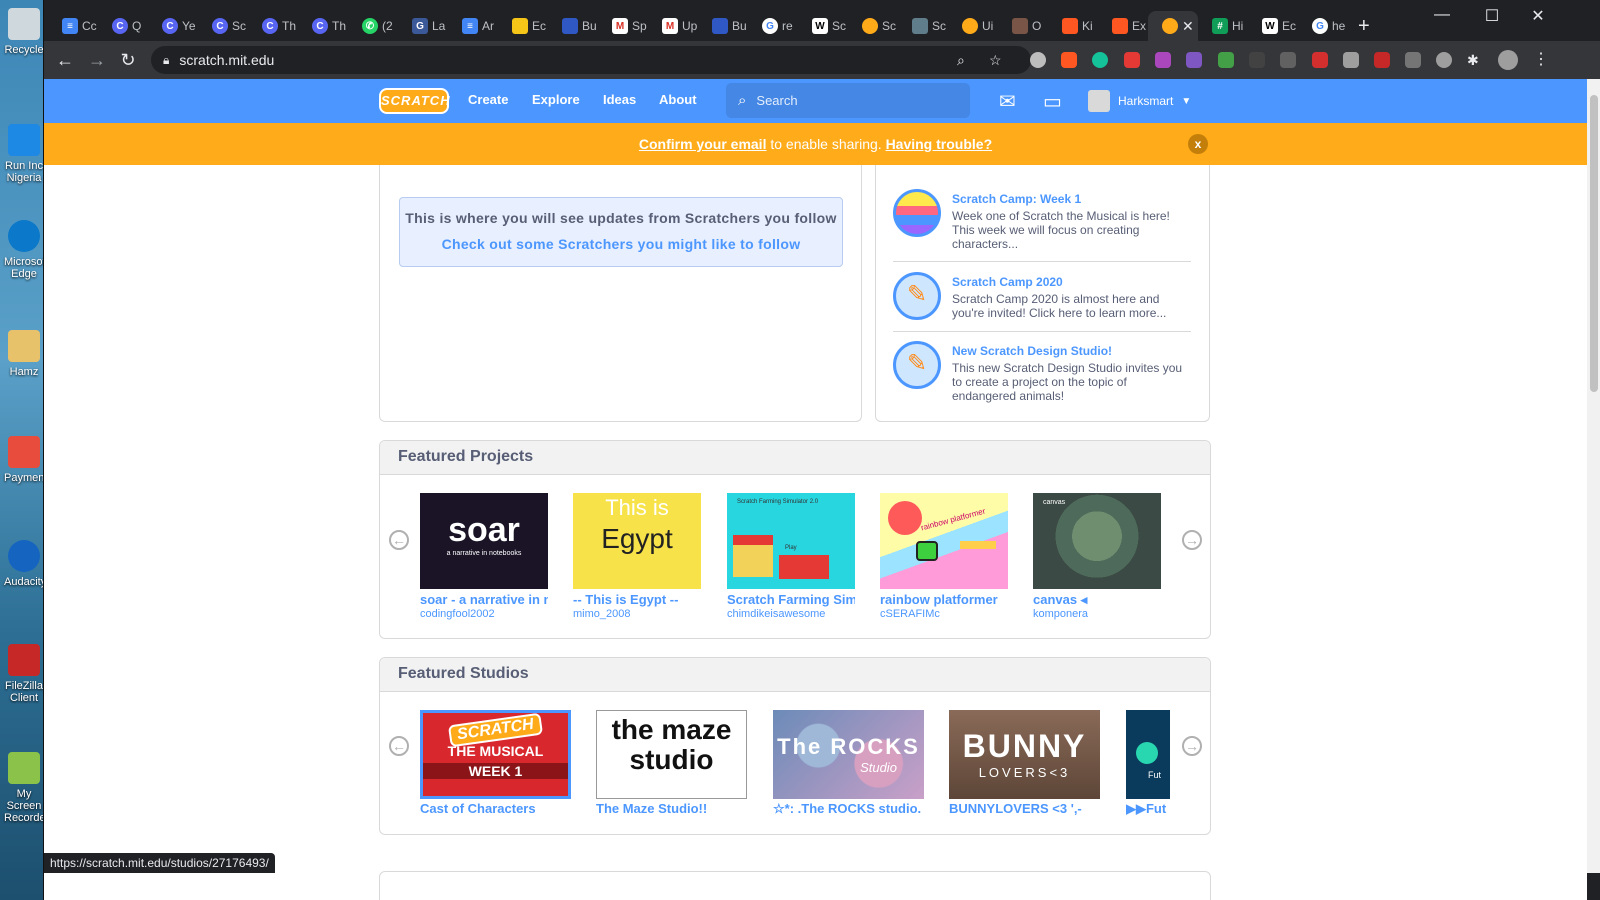 The width and height of the screenshot is (1600, 900). Describe the element at coordinates (484, 614) in the screenshot. I see `project-author: codingfool2002` at that location.